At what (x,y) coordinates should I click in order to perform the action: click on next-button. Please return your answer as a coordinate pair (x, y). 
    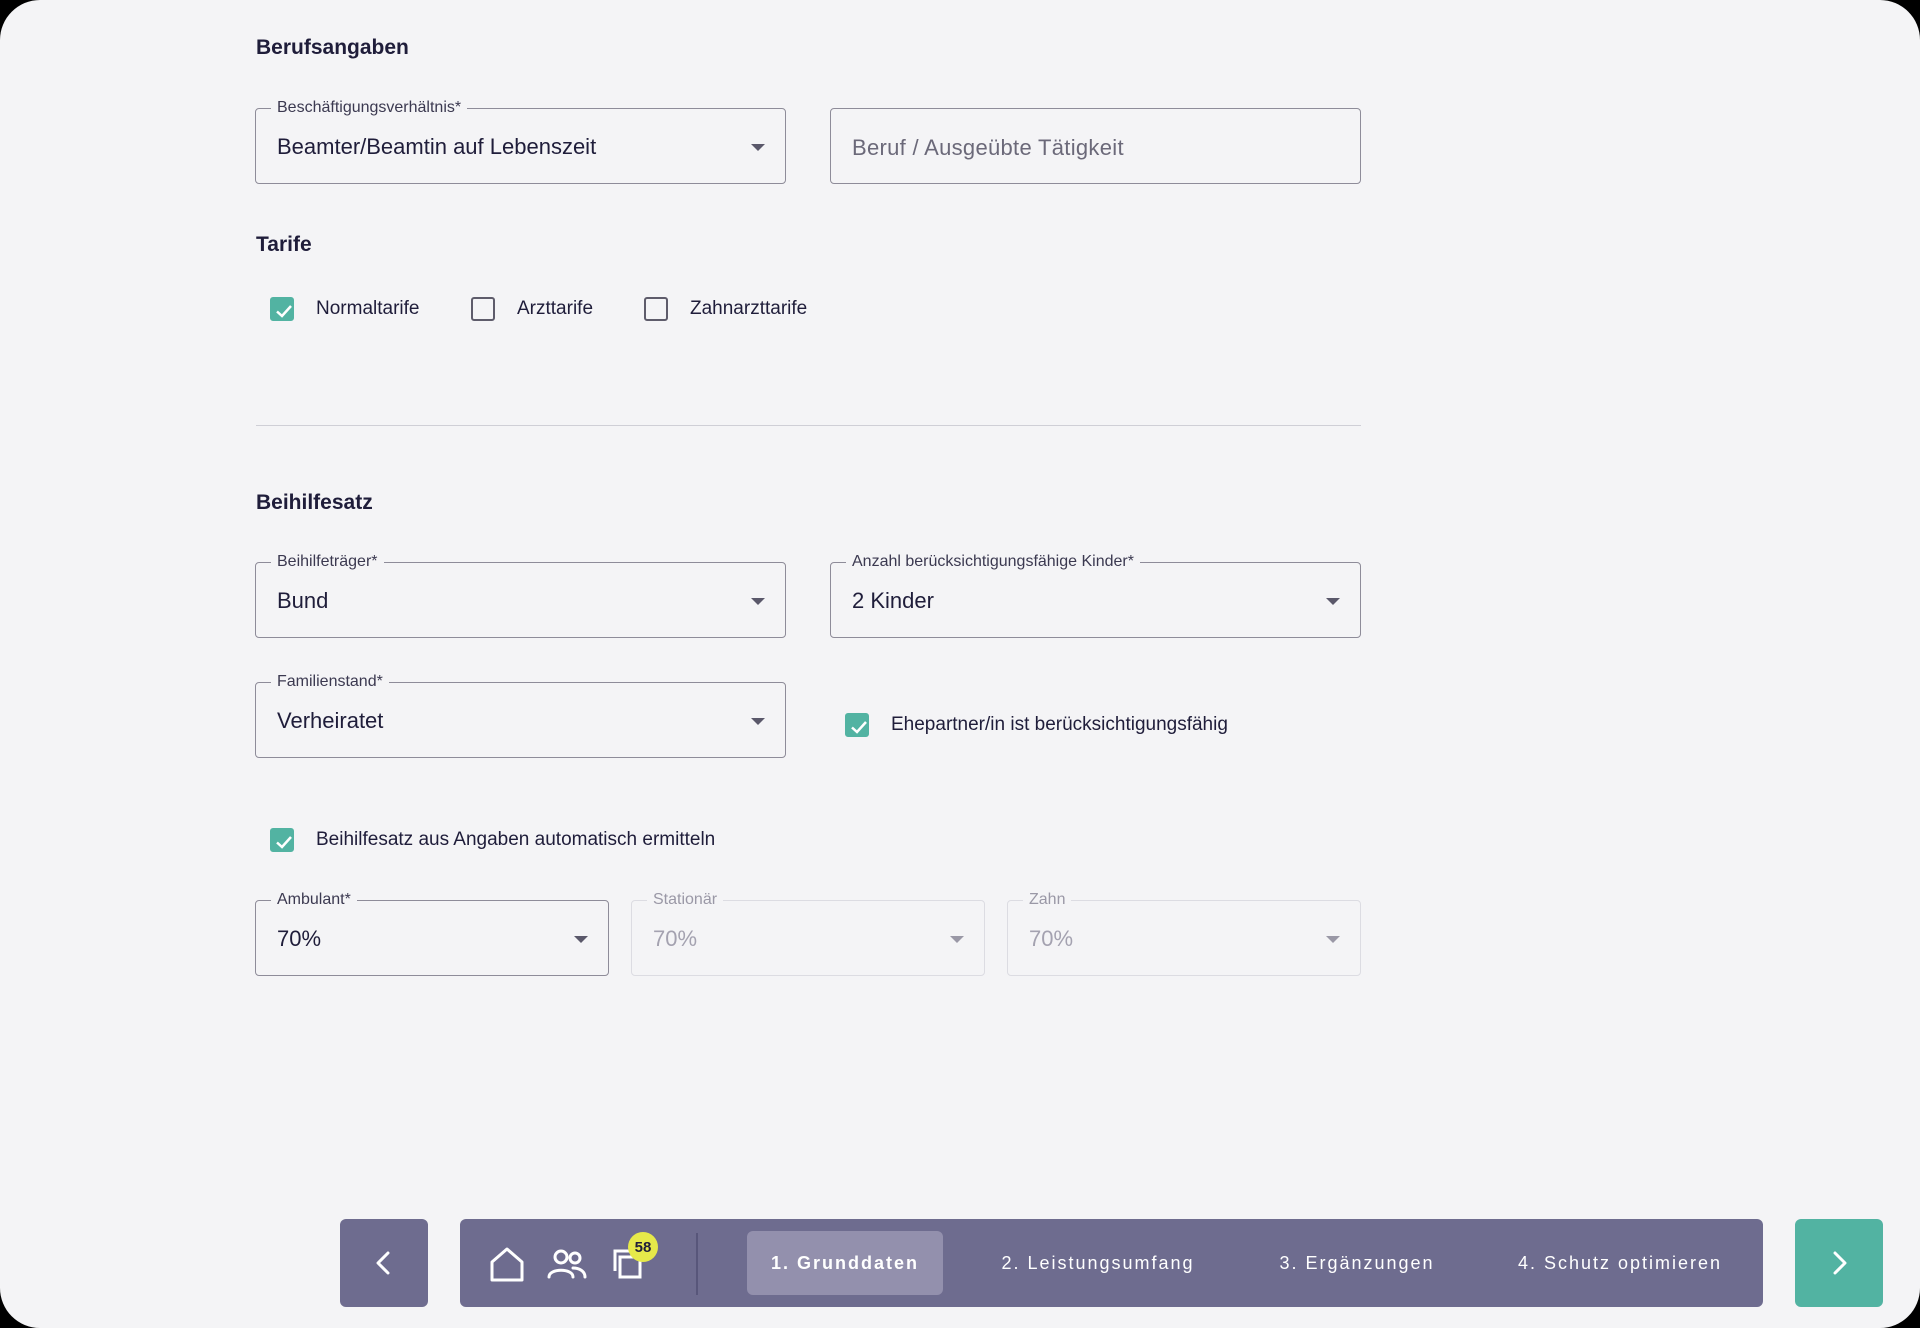
    Looking at the image, I should click on (1839, 1263).